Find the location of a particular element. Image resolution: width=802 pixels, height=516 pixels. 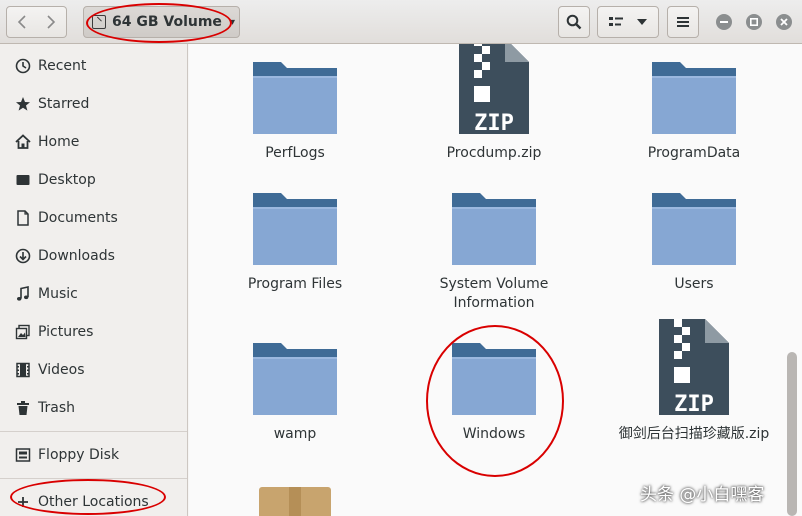

package-tape is located at coordinates (295, 501).